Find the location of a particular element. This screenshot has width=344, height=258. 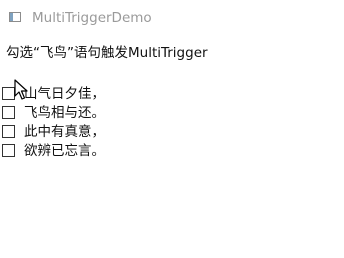

checkbox-label: 山气日夕佳， is located at coordinates (64, 94).